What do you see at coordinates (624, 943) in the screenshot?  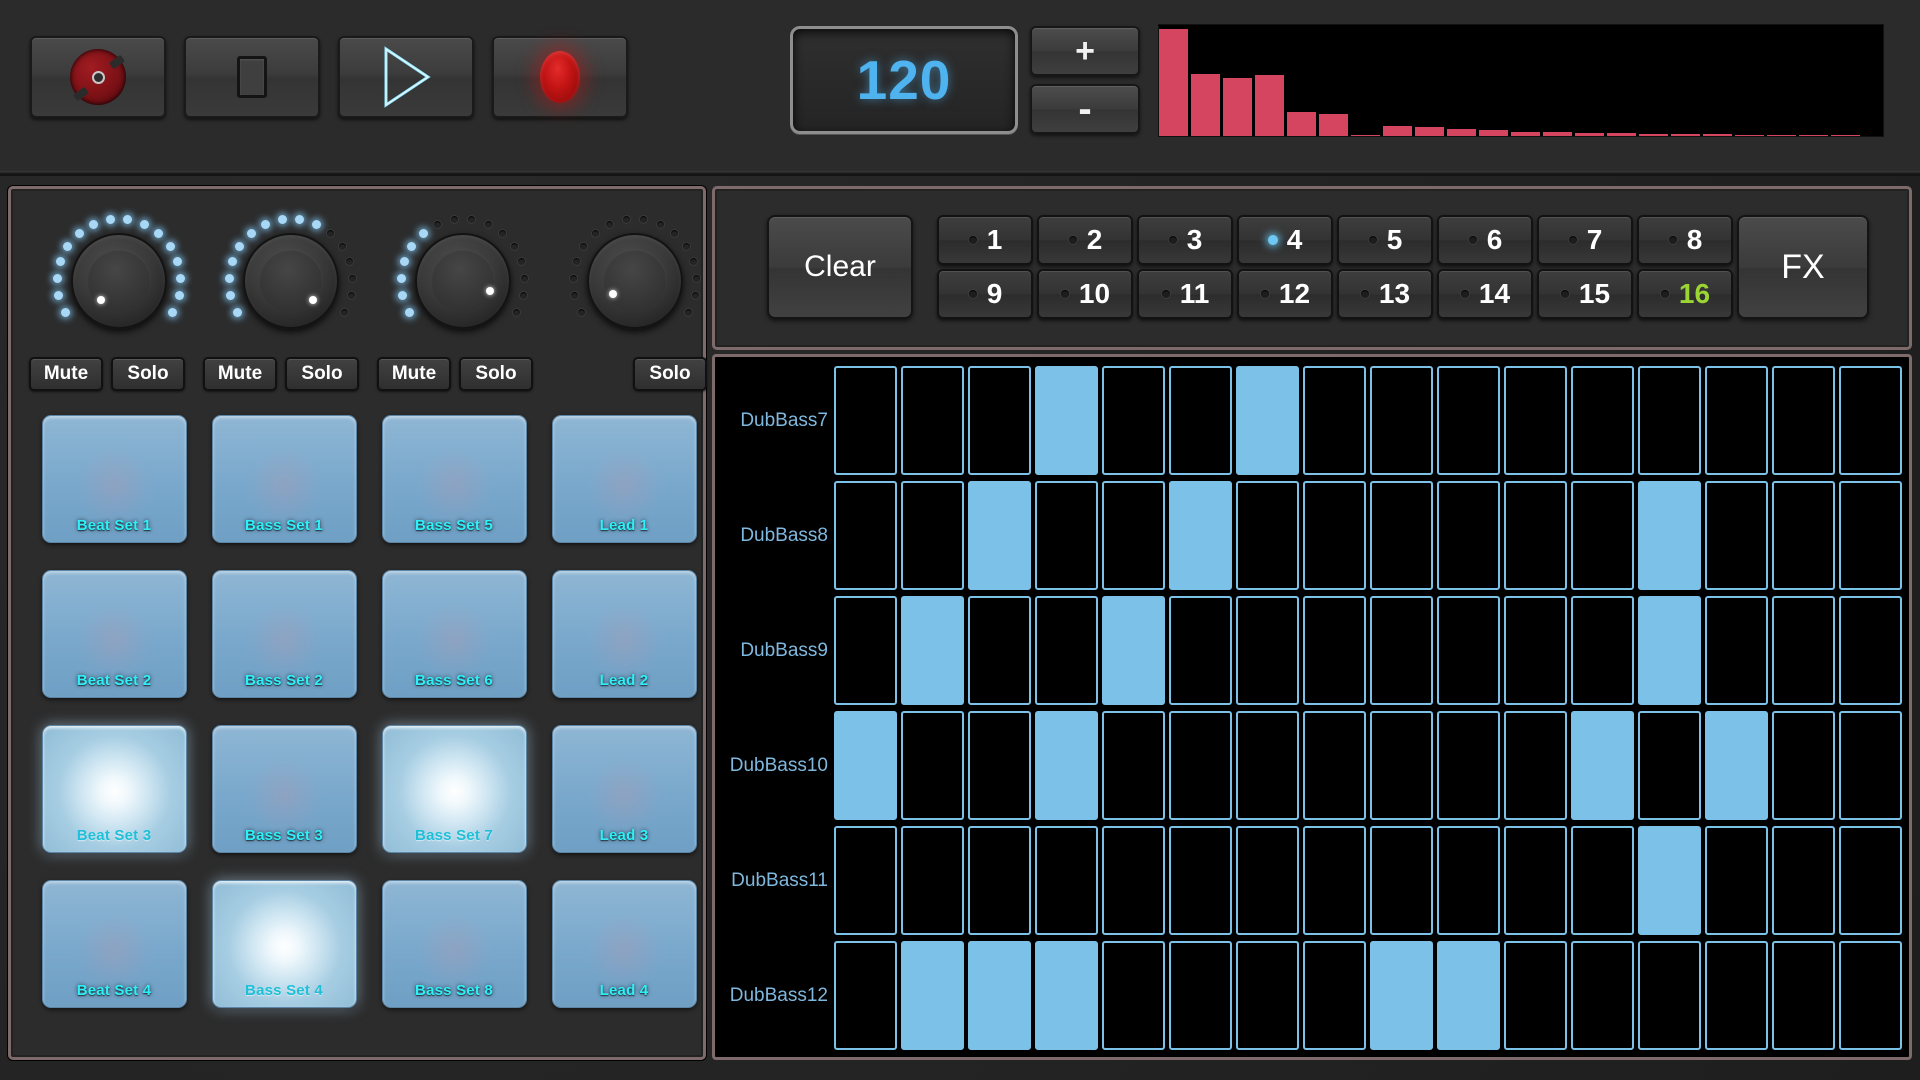 I see `pad-button: Lead 4` at bounding box center [624, 943].